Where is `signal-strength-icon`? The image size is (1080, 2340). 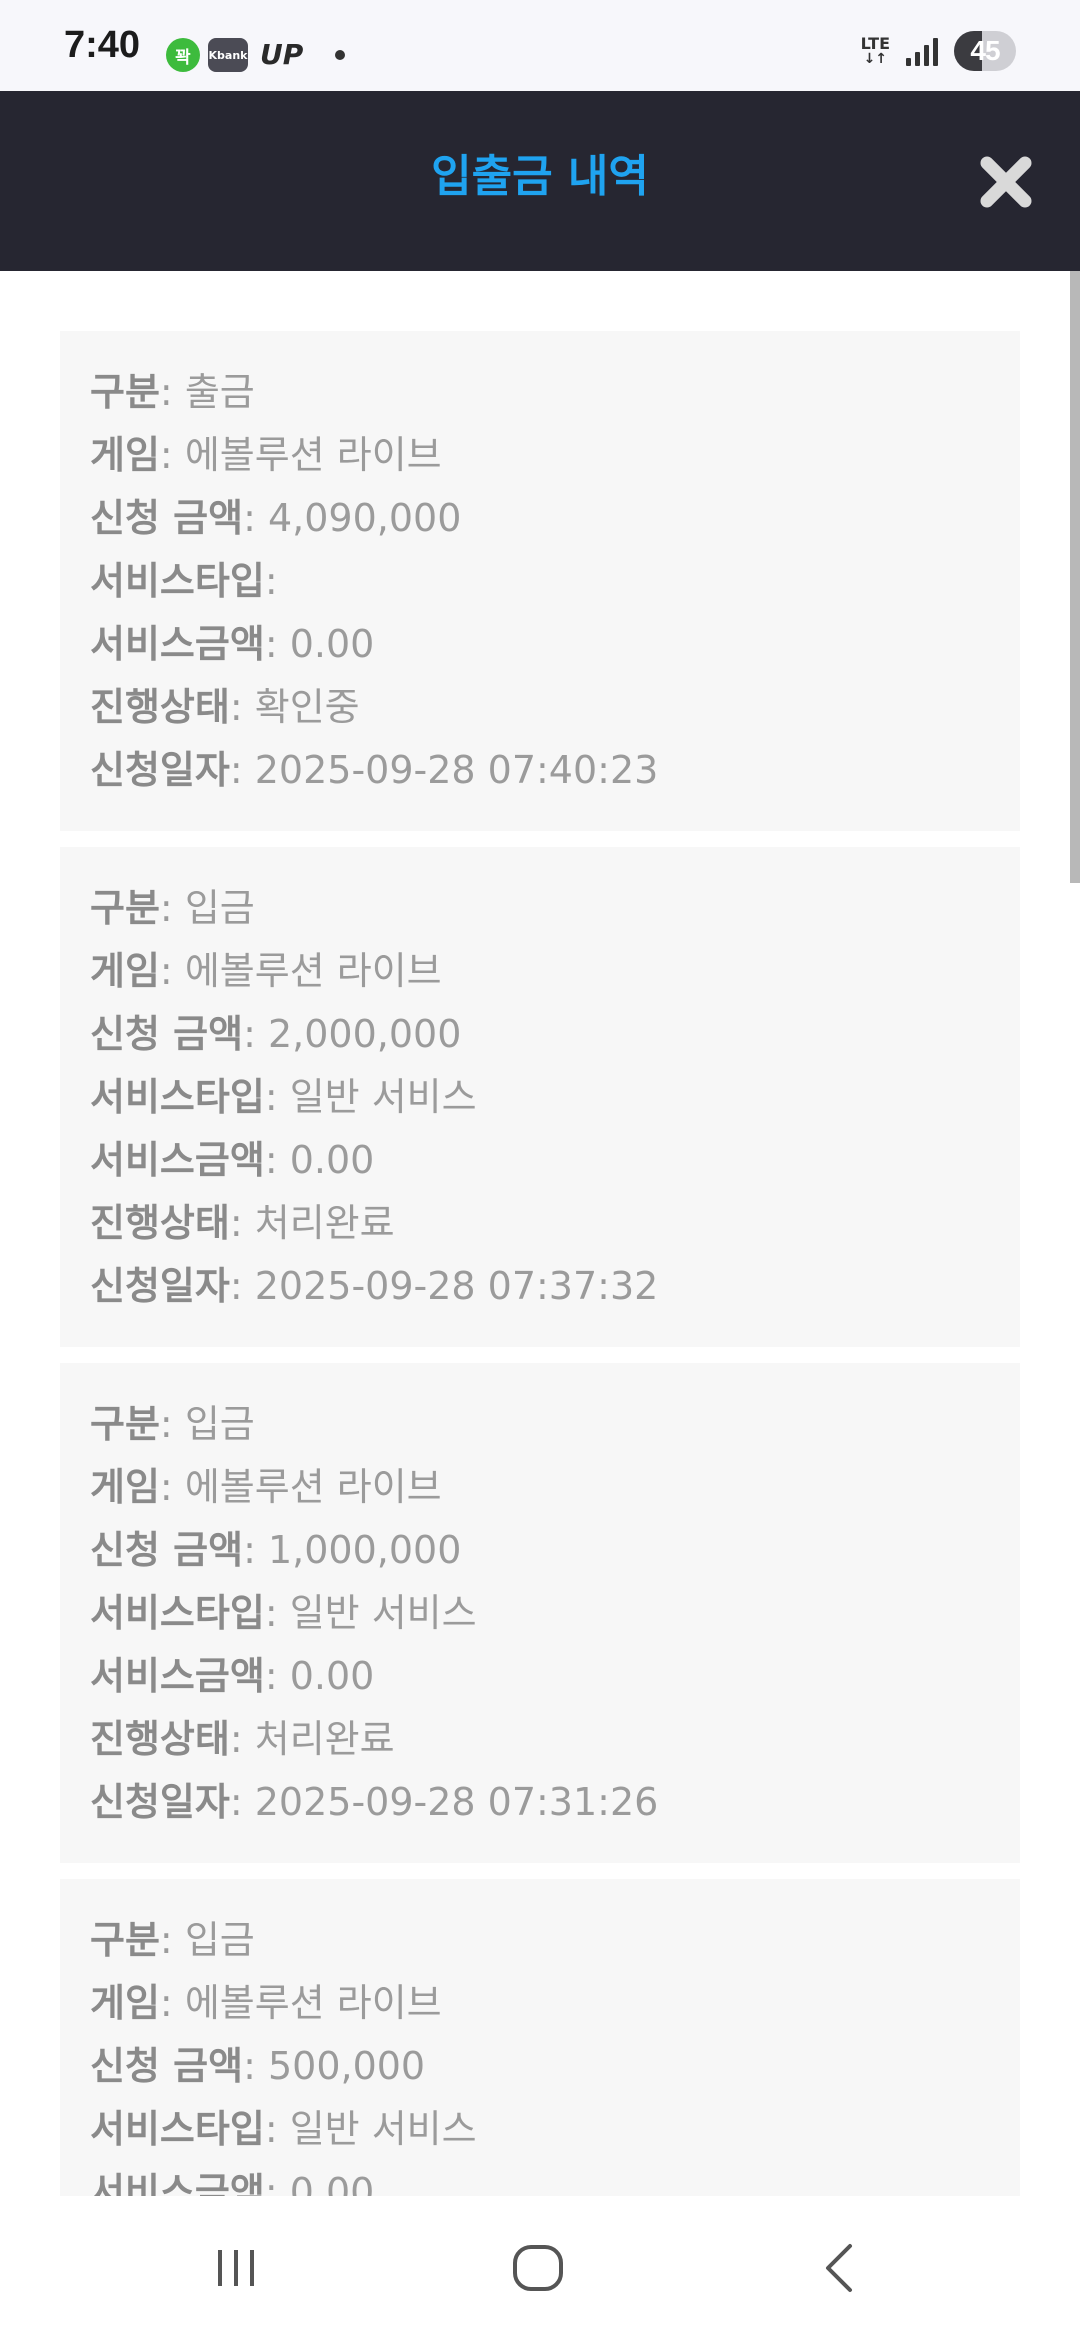 signal-strength-icon is located at coordinates (922, 51).